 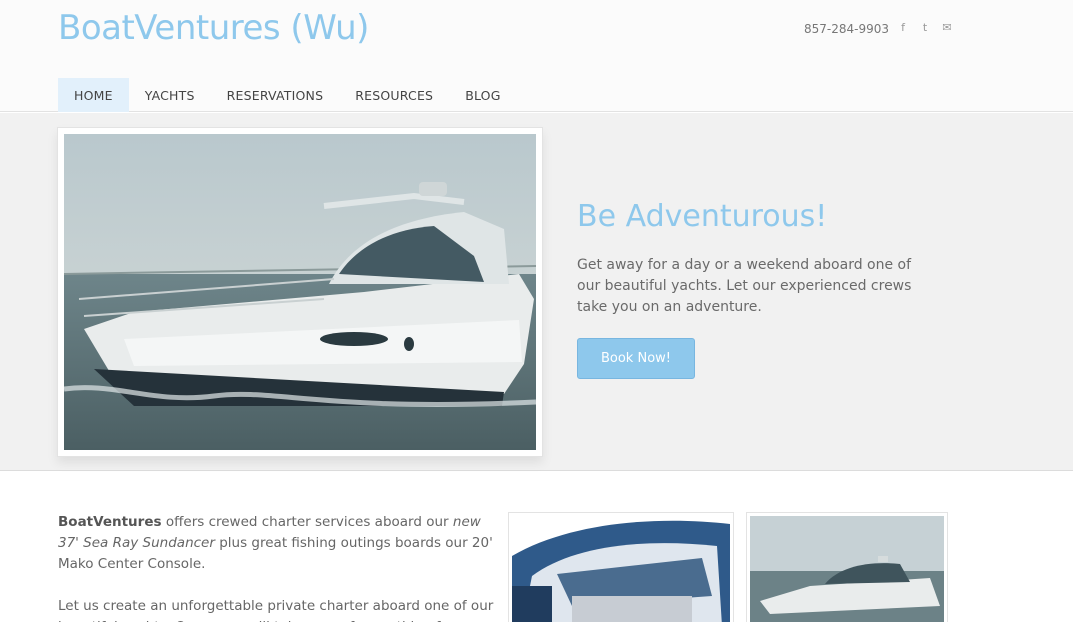 I want to click on email-icon: ✉, so click(x=947, y=28).